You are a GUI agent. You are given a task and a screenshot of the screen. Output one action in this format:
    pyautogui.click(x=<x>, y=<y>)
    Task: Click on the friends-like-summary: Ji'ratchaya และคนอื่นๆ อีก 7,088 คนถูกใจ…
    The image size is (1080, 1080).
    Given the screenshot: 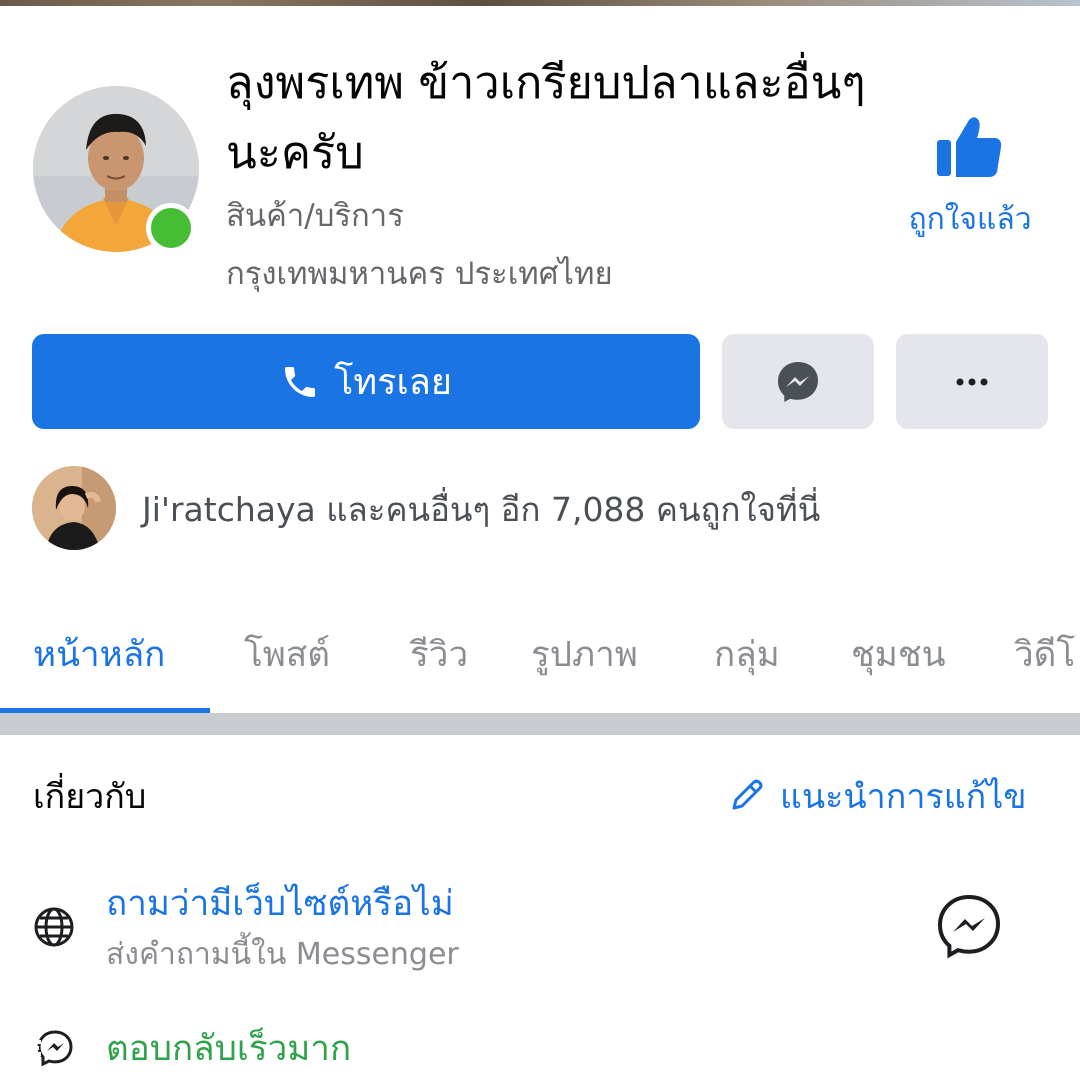 What is the action you would take?
    pyautogui.click(x=481, y=510)
    